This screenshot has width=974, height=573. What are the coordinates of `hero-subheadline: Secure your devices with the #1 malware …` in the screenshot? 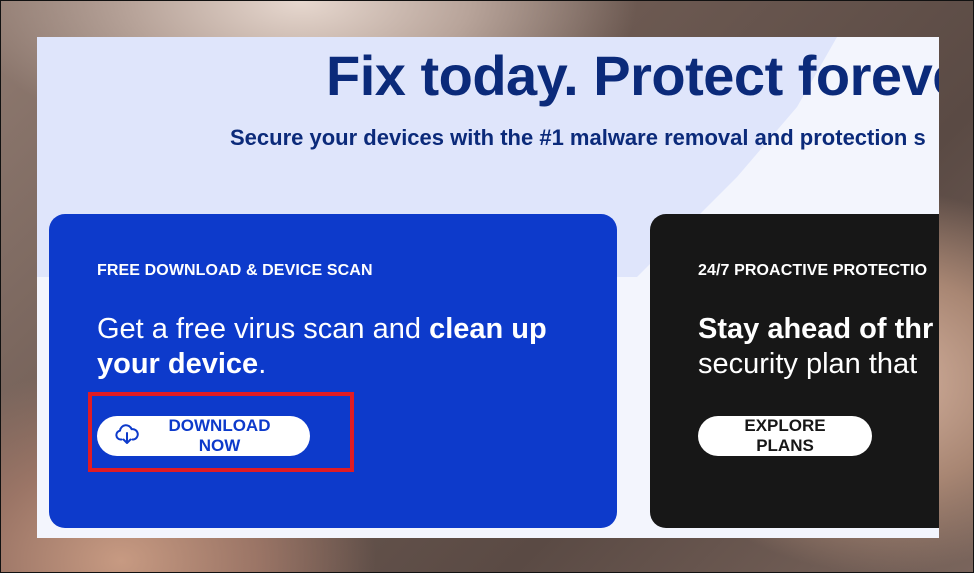 It's located at (578, 137).